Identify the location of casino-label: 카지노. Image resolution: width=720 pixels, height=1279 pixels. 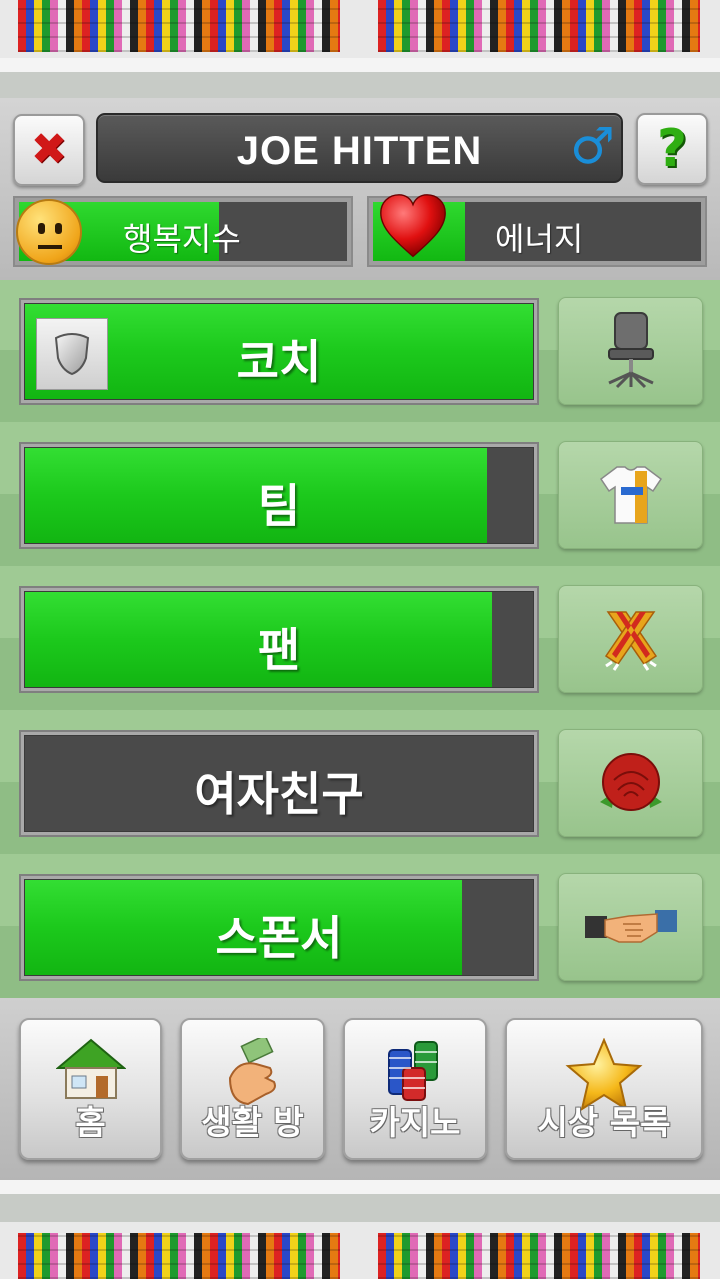
(415, 1122).